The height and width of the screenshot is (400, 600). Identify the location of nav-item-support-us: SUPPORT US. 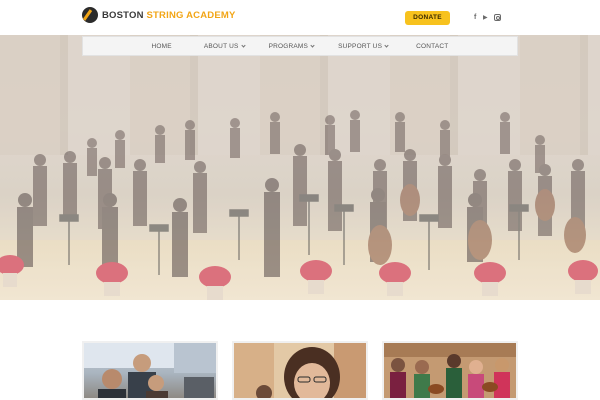
(363, 46).